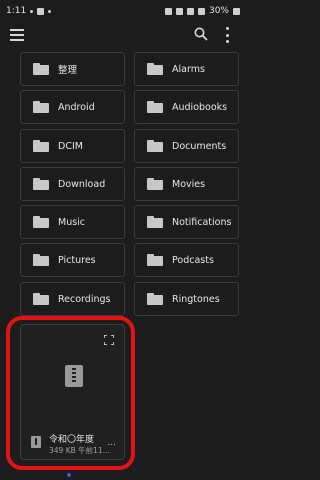  What do you see at coordinates (202, 222) in the screenshot?
I see `folder-label: Notifications` at bounding box center [202, 222].